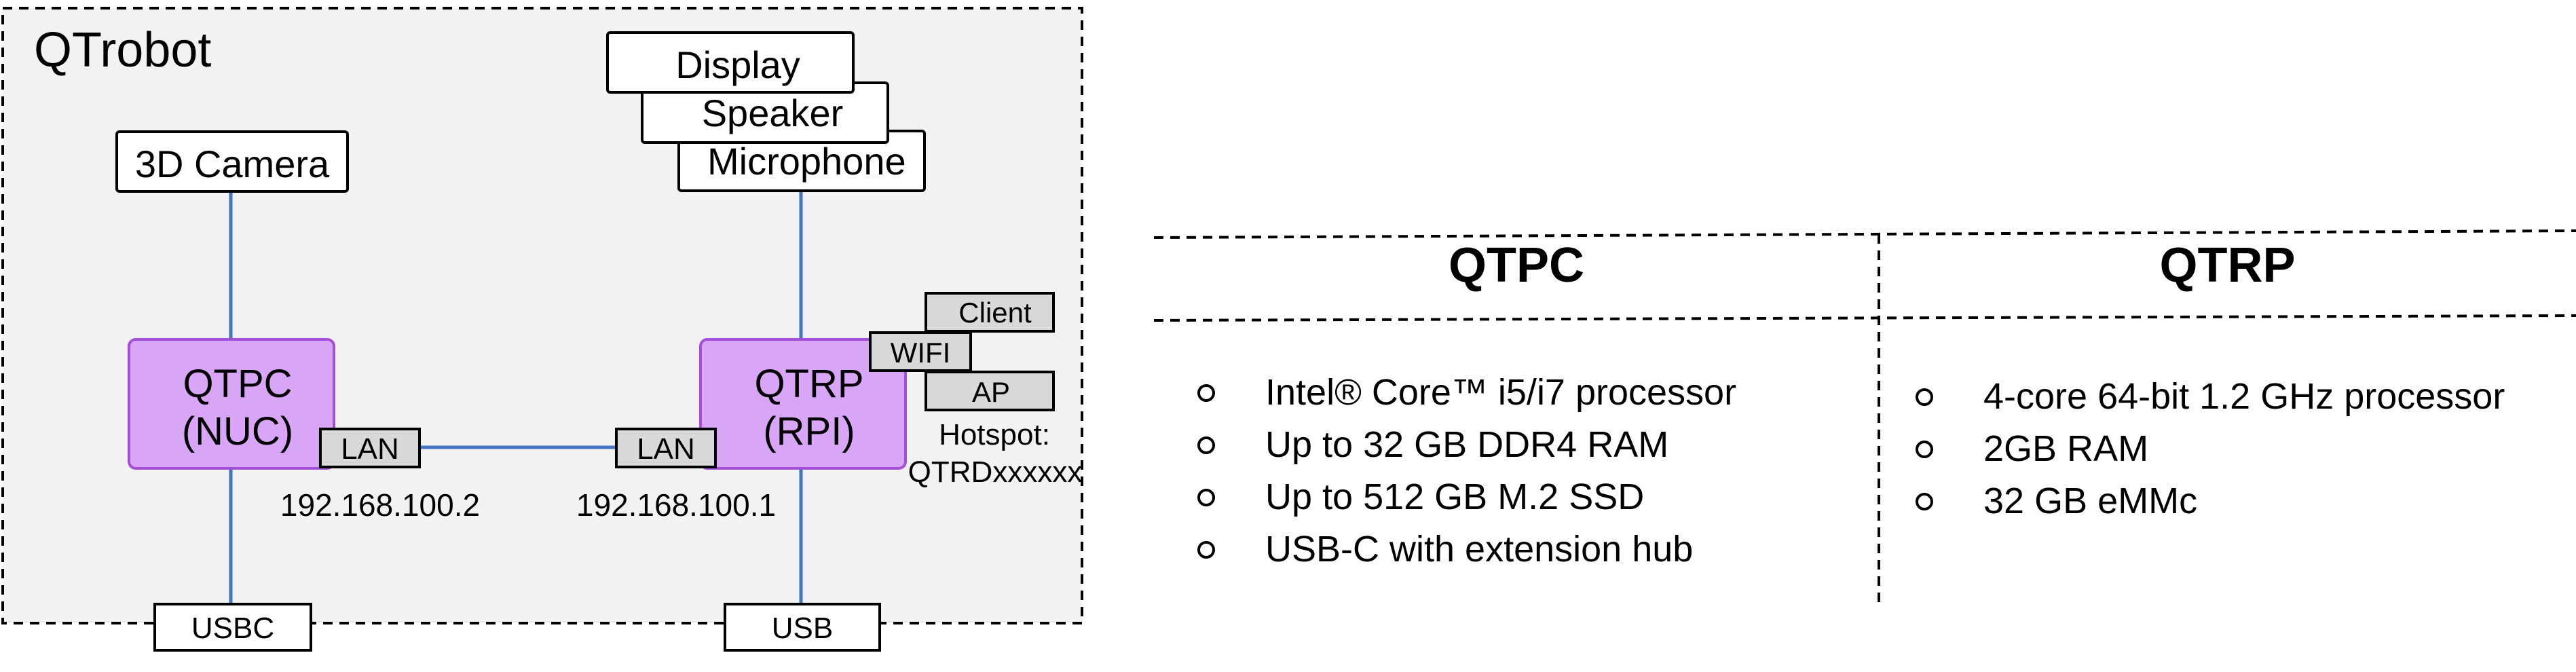  I want to click on wifi-port: WIFI, so click(920, 352).